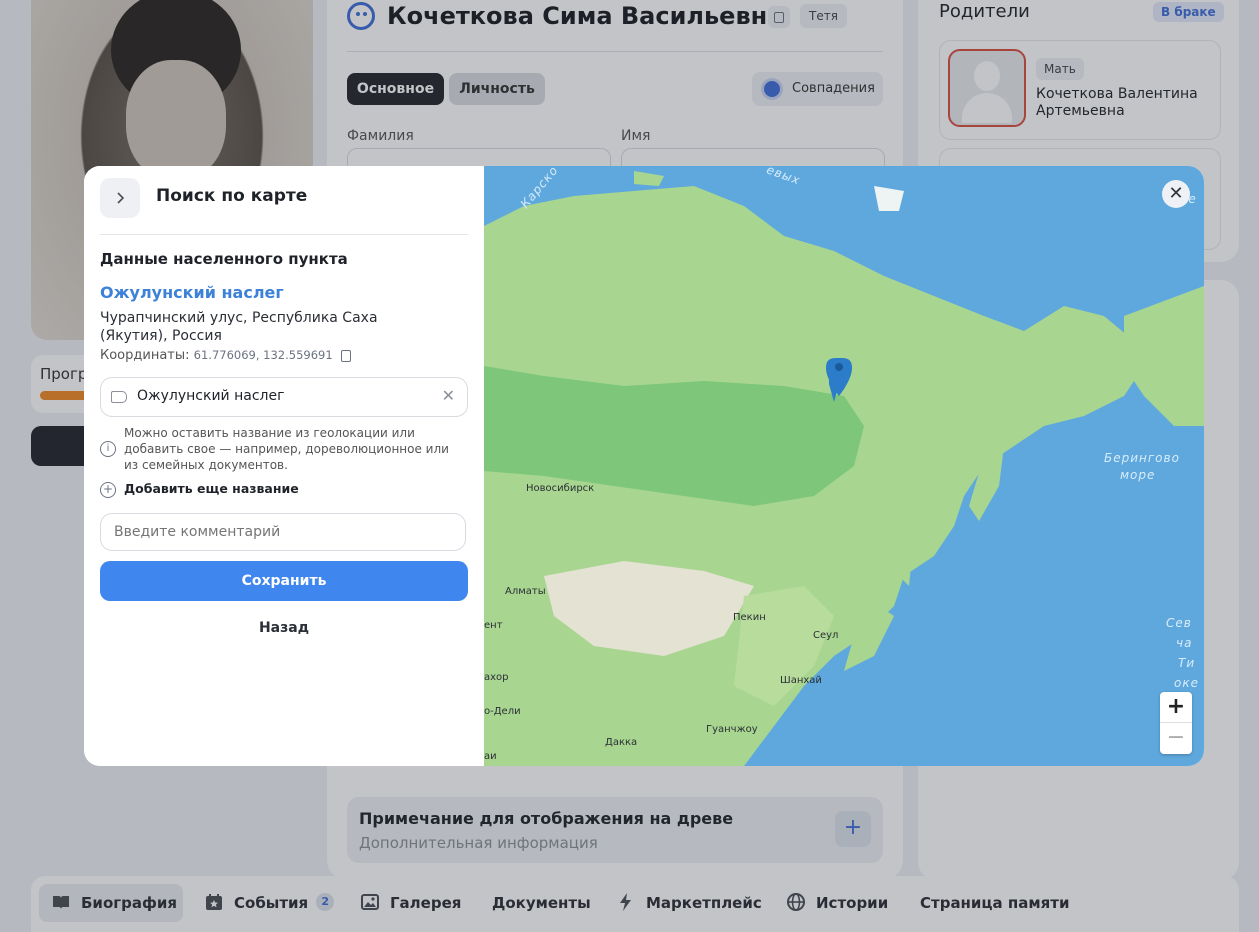 This screenshot has height=932, width=1259. I want to click on city-label-beijing: Пекин, so click(749, 617).